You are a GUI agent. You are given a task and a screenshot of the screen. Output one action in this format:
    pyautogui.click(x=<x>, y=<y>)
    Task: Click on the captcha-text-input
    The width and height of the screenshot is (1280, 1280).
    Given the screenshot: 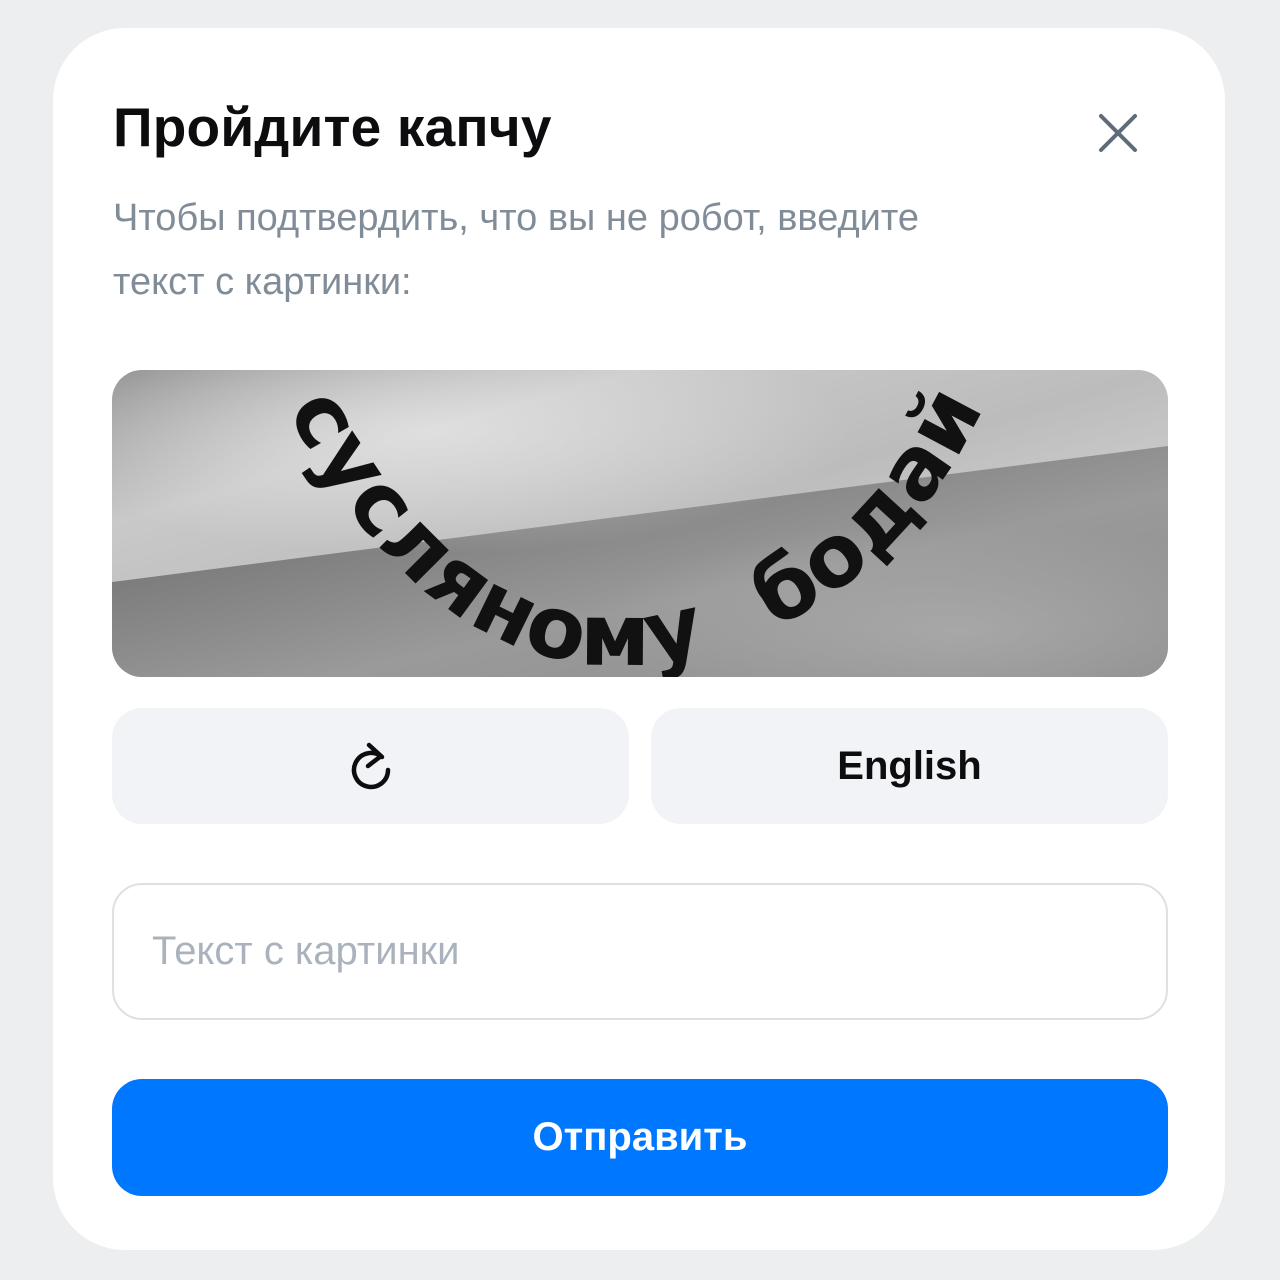 What is the action you would take?
    pyautogui.click(x=640, y=951)
    